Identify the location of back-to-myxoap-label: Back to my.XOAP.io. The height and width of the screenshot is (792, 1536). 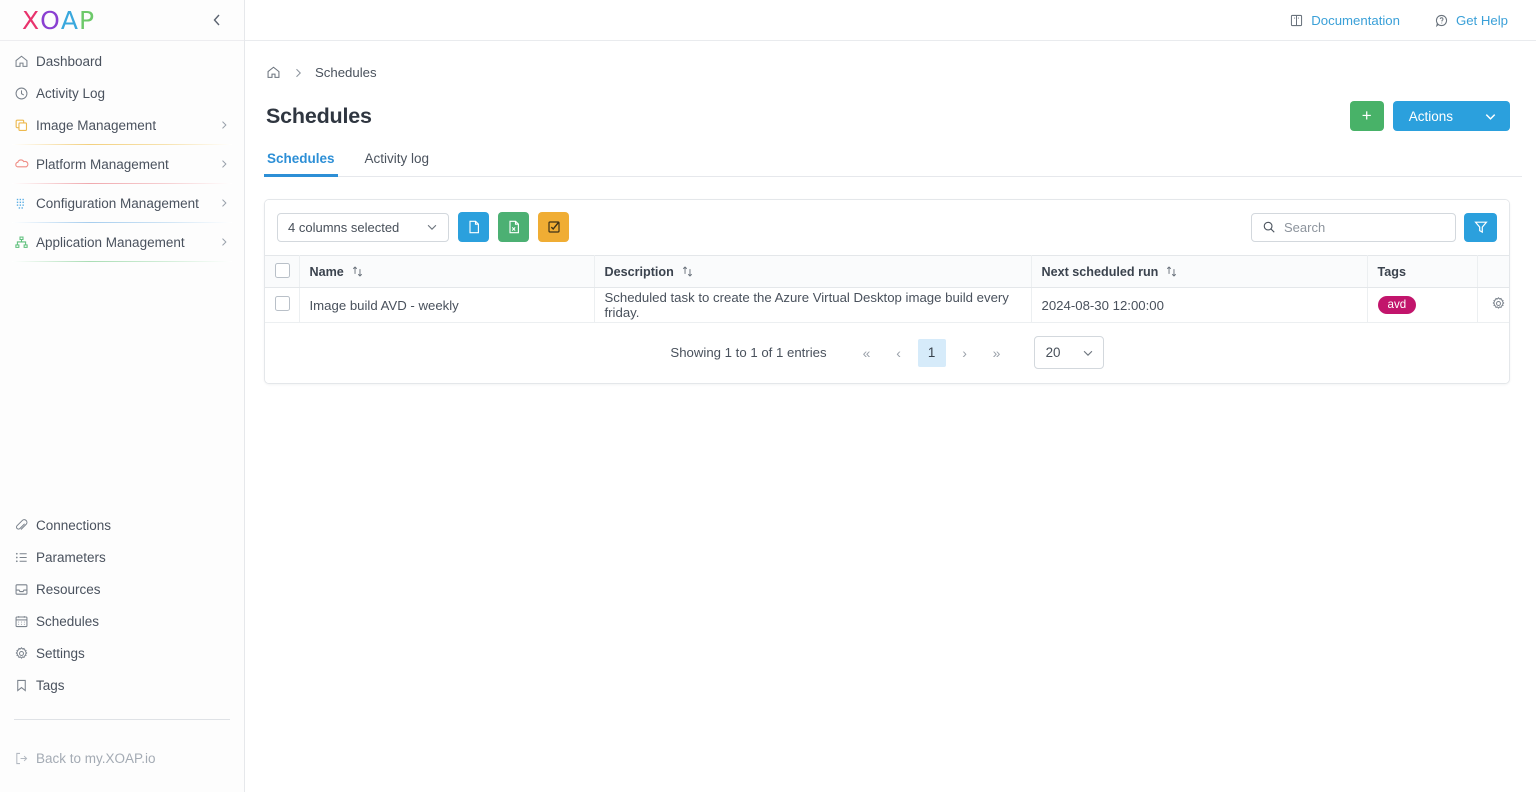
(96, 758).